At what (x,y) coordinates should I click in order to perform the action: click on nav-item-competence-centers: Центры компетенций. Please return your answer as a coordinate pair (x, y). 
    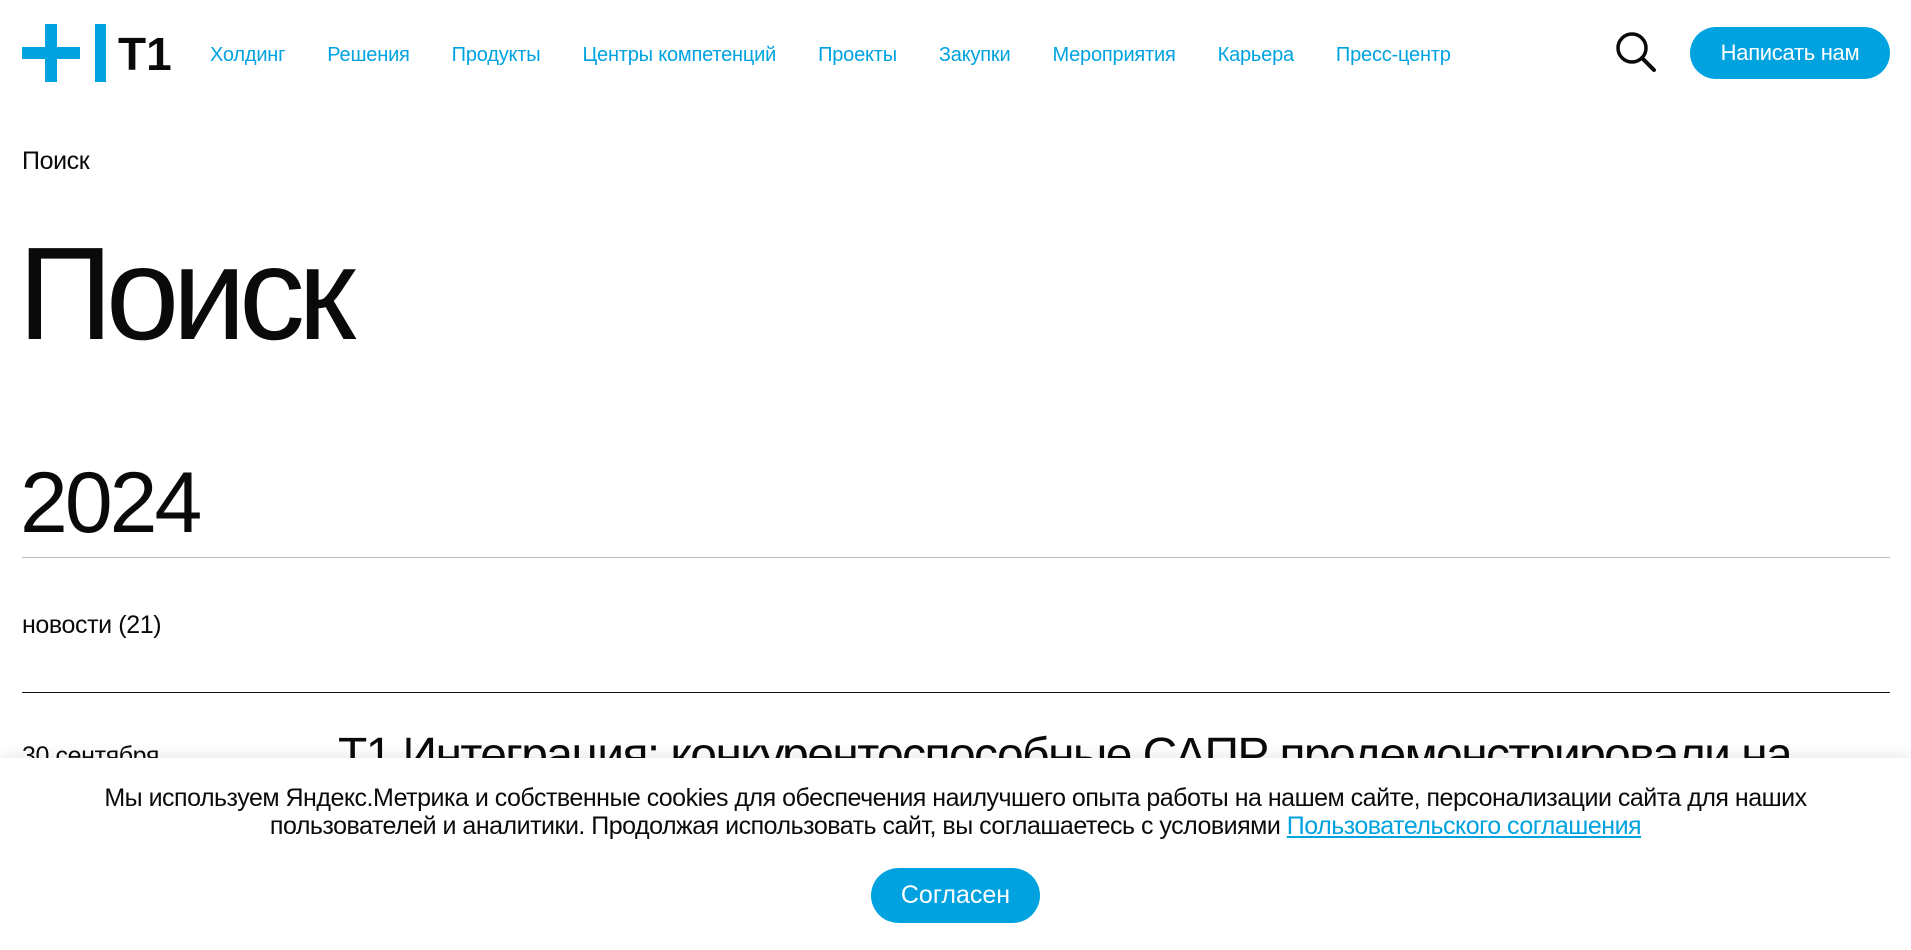
    Looking at the image, I should click on (679, 55).